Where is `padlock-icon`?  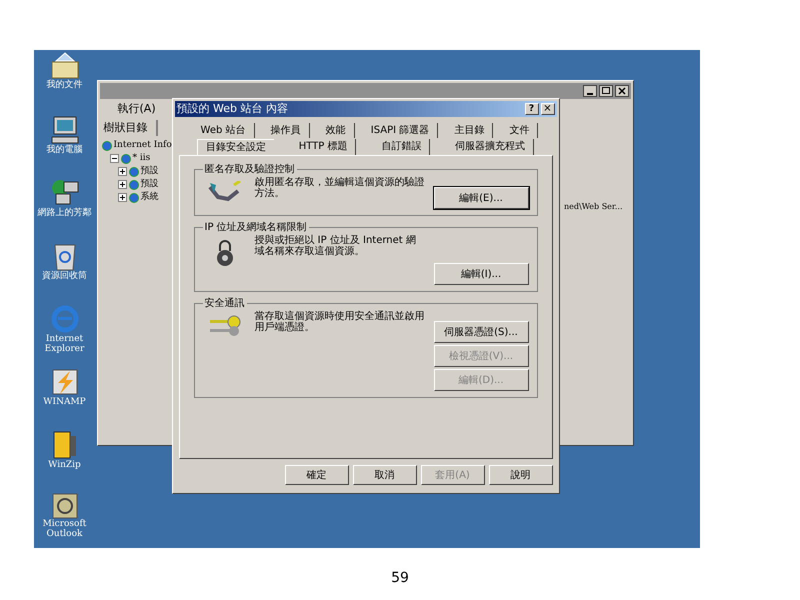 padlock-icon is located at coordinates (224, 253).